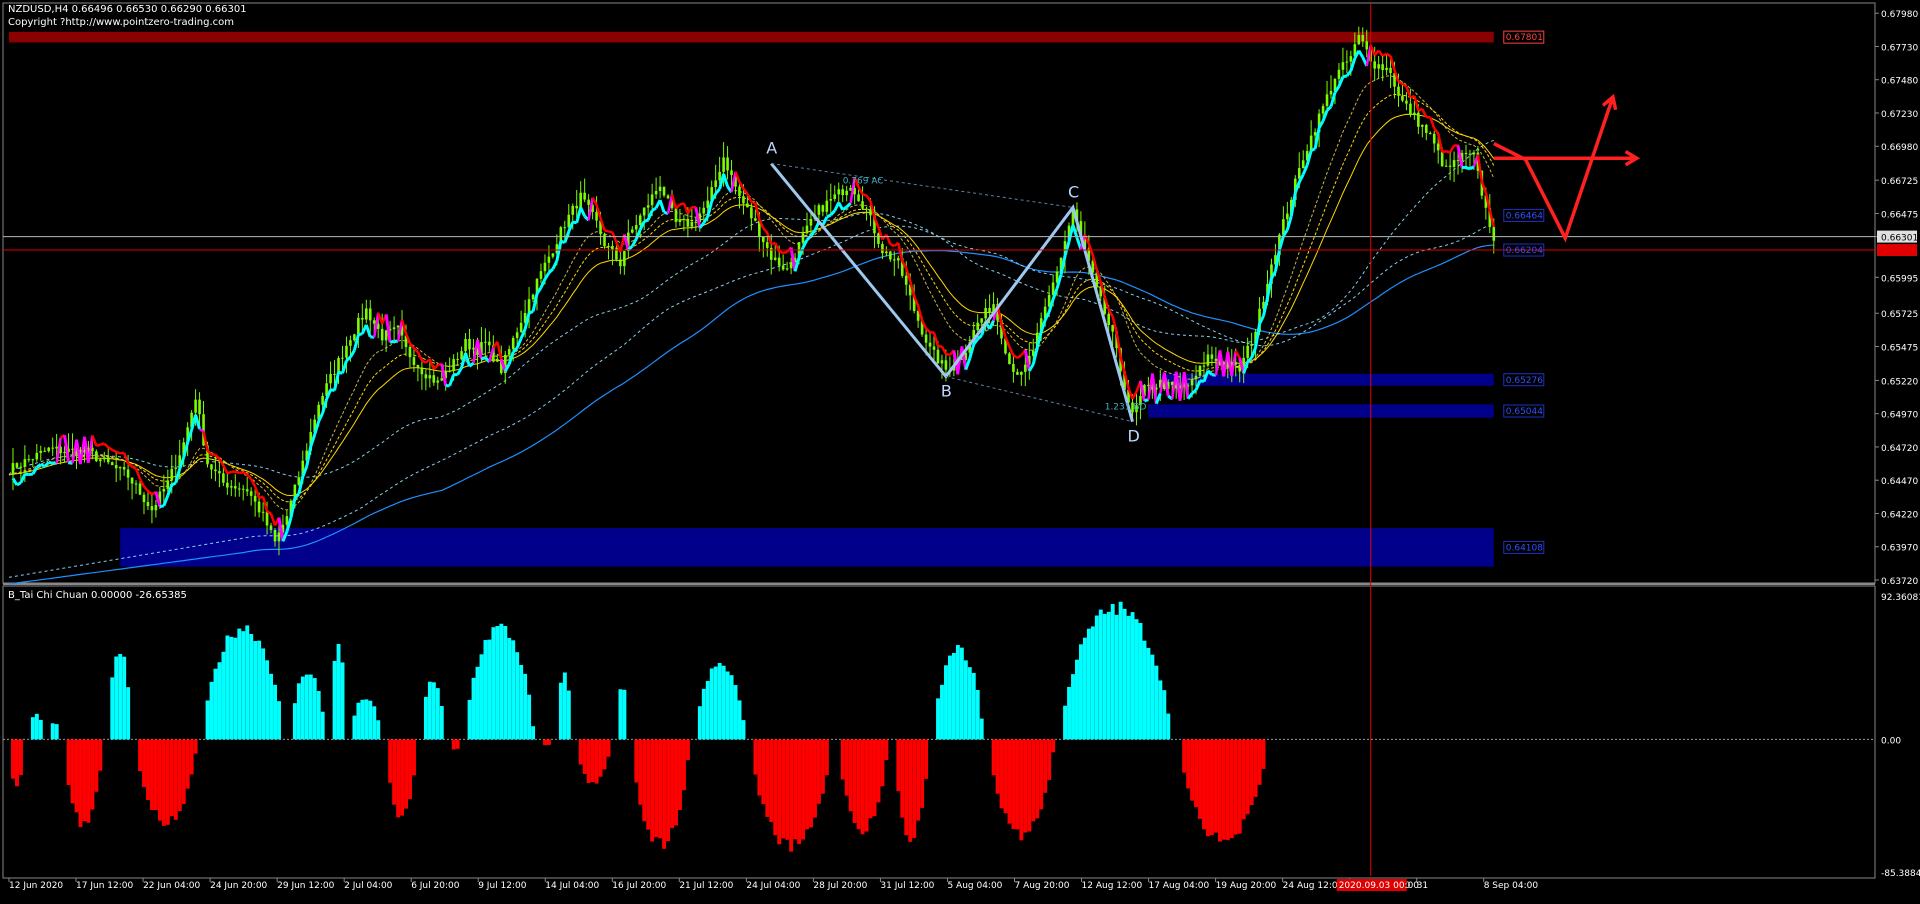 This screenshot has width=1920, height=904. Describe the element at coordinates (1379, 886) in the screenshot. I see `highlighted-time-label: 2020.09.03 00:00` at that location.